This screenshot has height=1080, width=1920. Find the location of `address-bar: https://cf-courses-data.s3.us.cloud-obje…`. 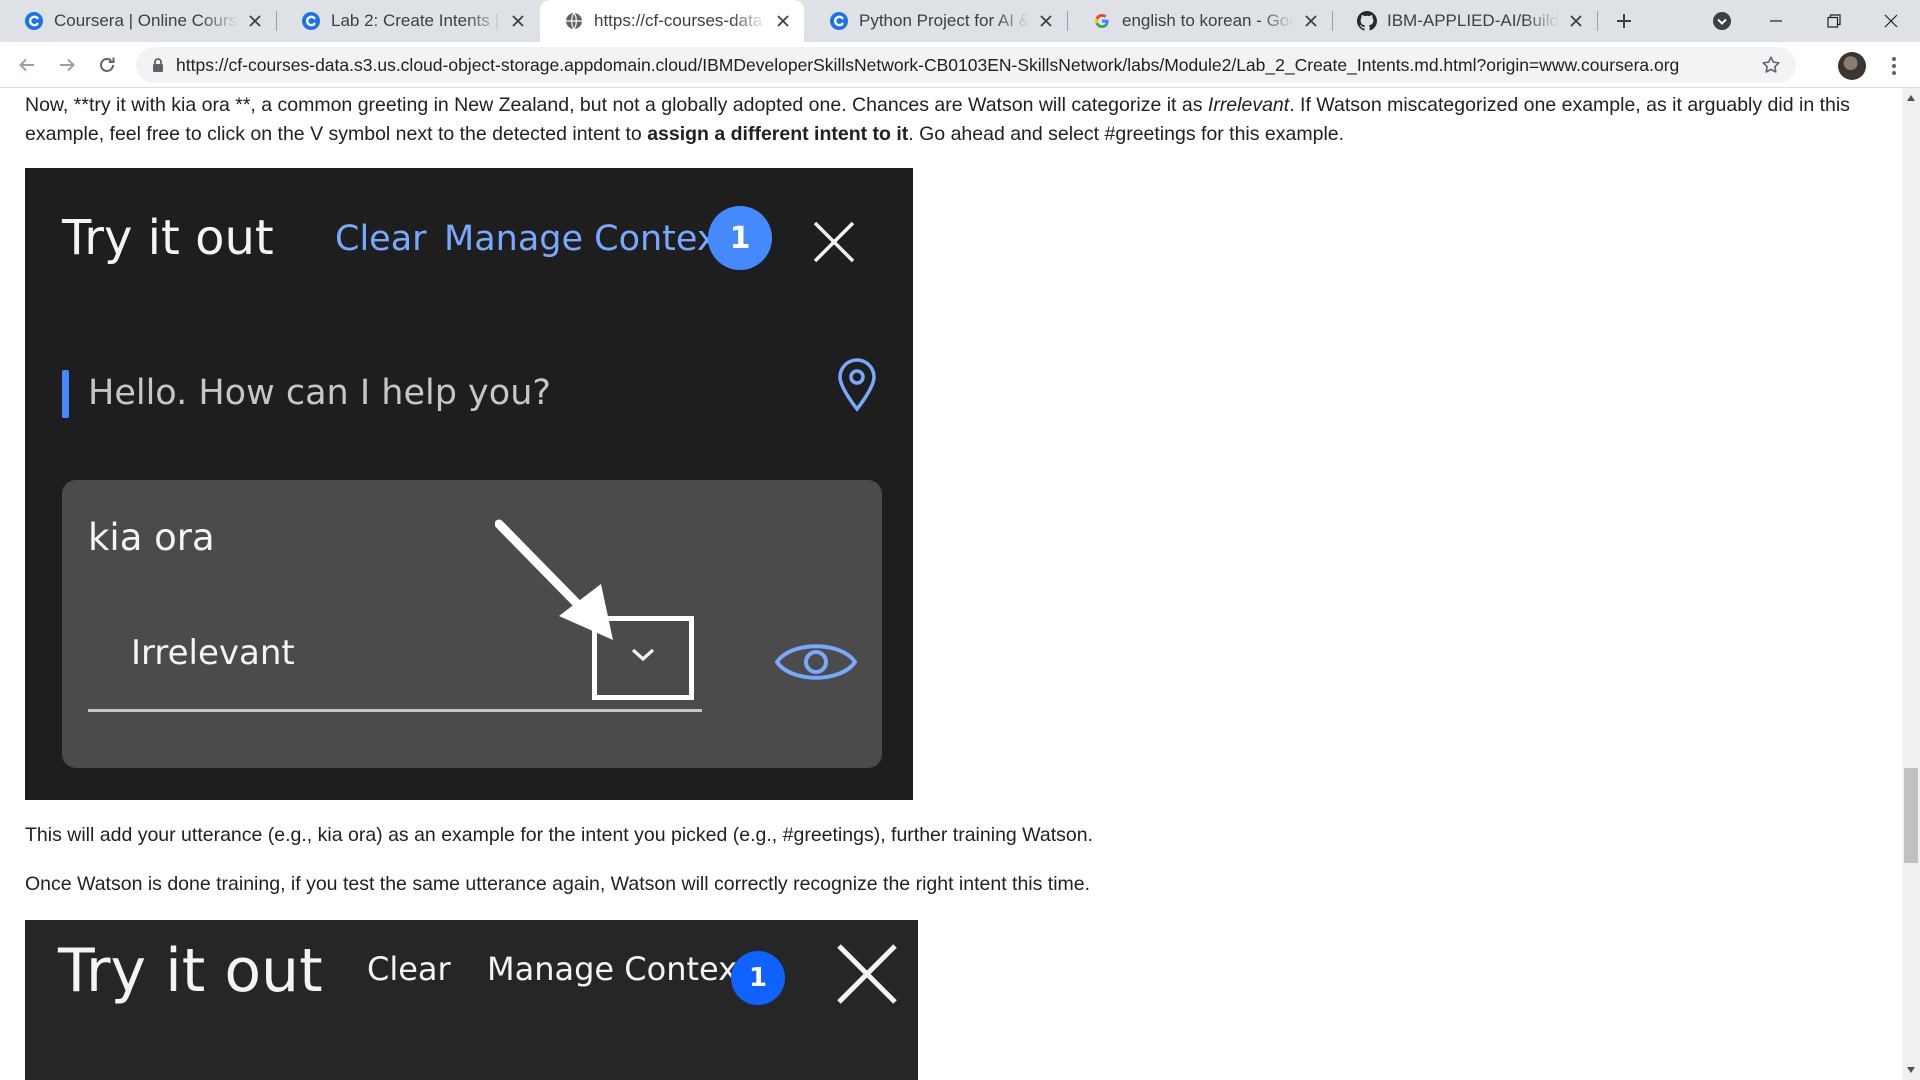

address-bar: https://cf-courses-data.s3.us.cloud-obje… is located at coordinates (966, 65).